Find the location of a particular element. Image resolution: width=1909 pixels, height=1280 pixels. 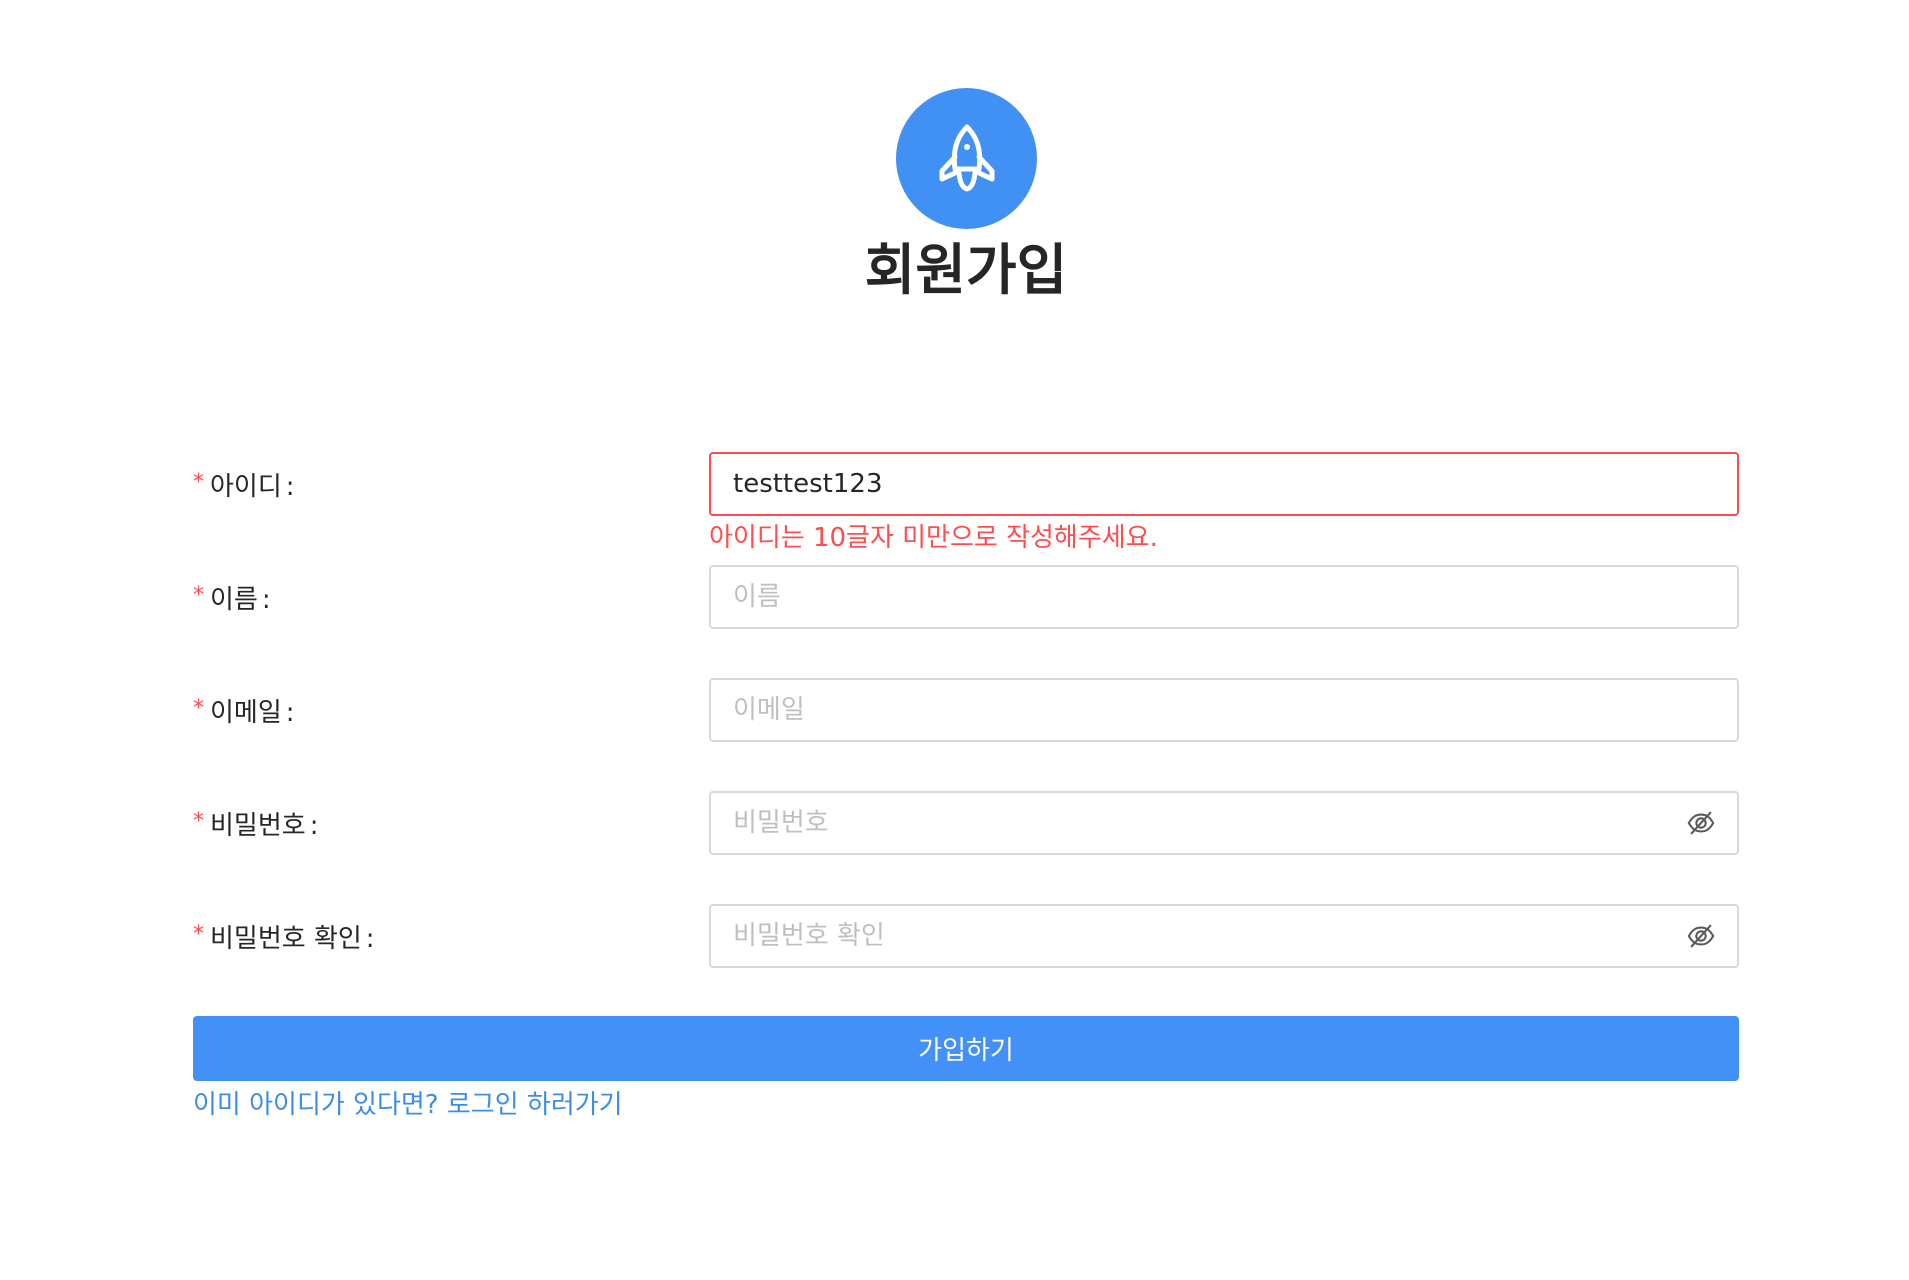

email-field is located at coordinates (1224, 710).